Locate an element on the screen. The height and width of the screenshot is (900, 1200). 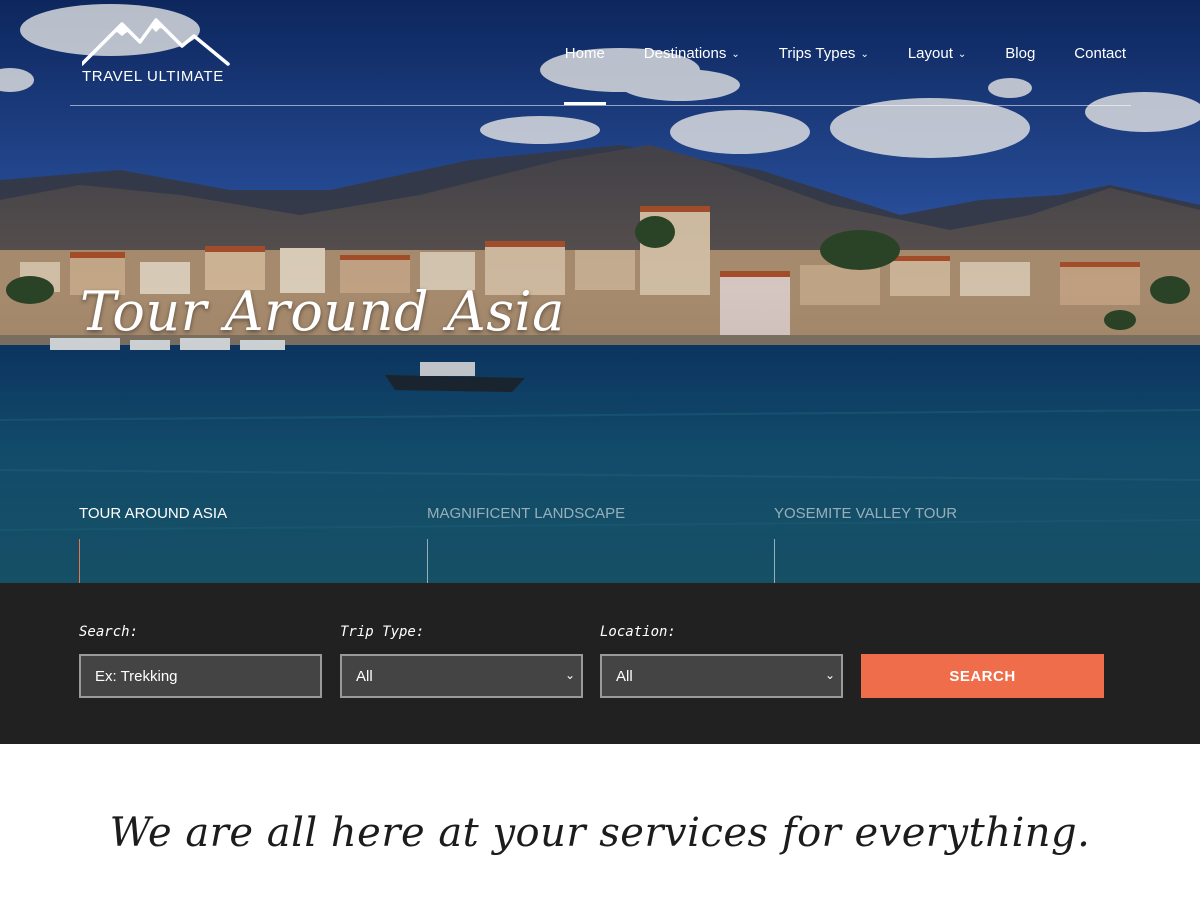
location-label: Location: is located at coordinates (638, 632).